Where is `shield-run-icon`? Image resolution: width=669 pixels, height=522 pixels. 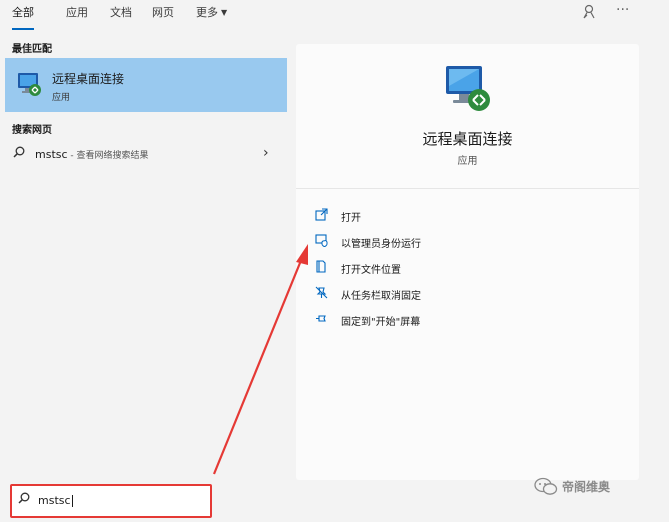
shield-run-icon is located at coordinates (321, 241).